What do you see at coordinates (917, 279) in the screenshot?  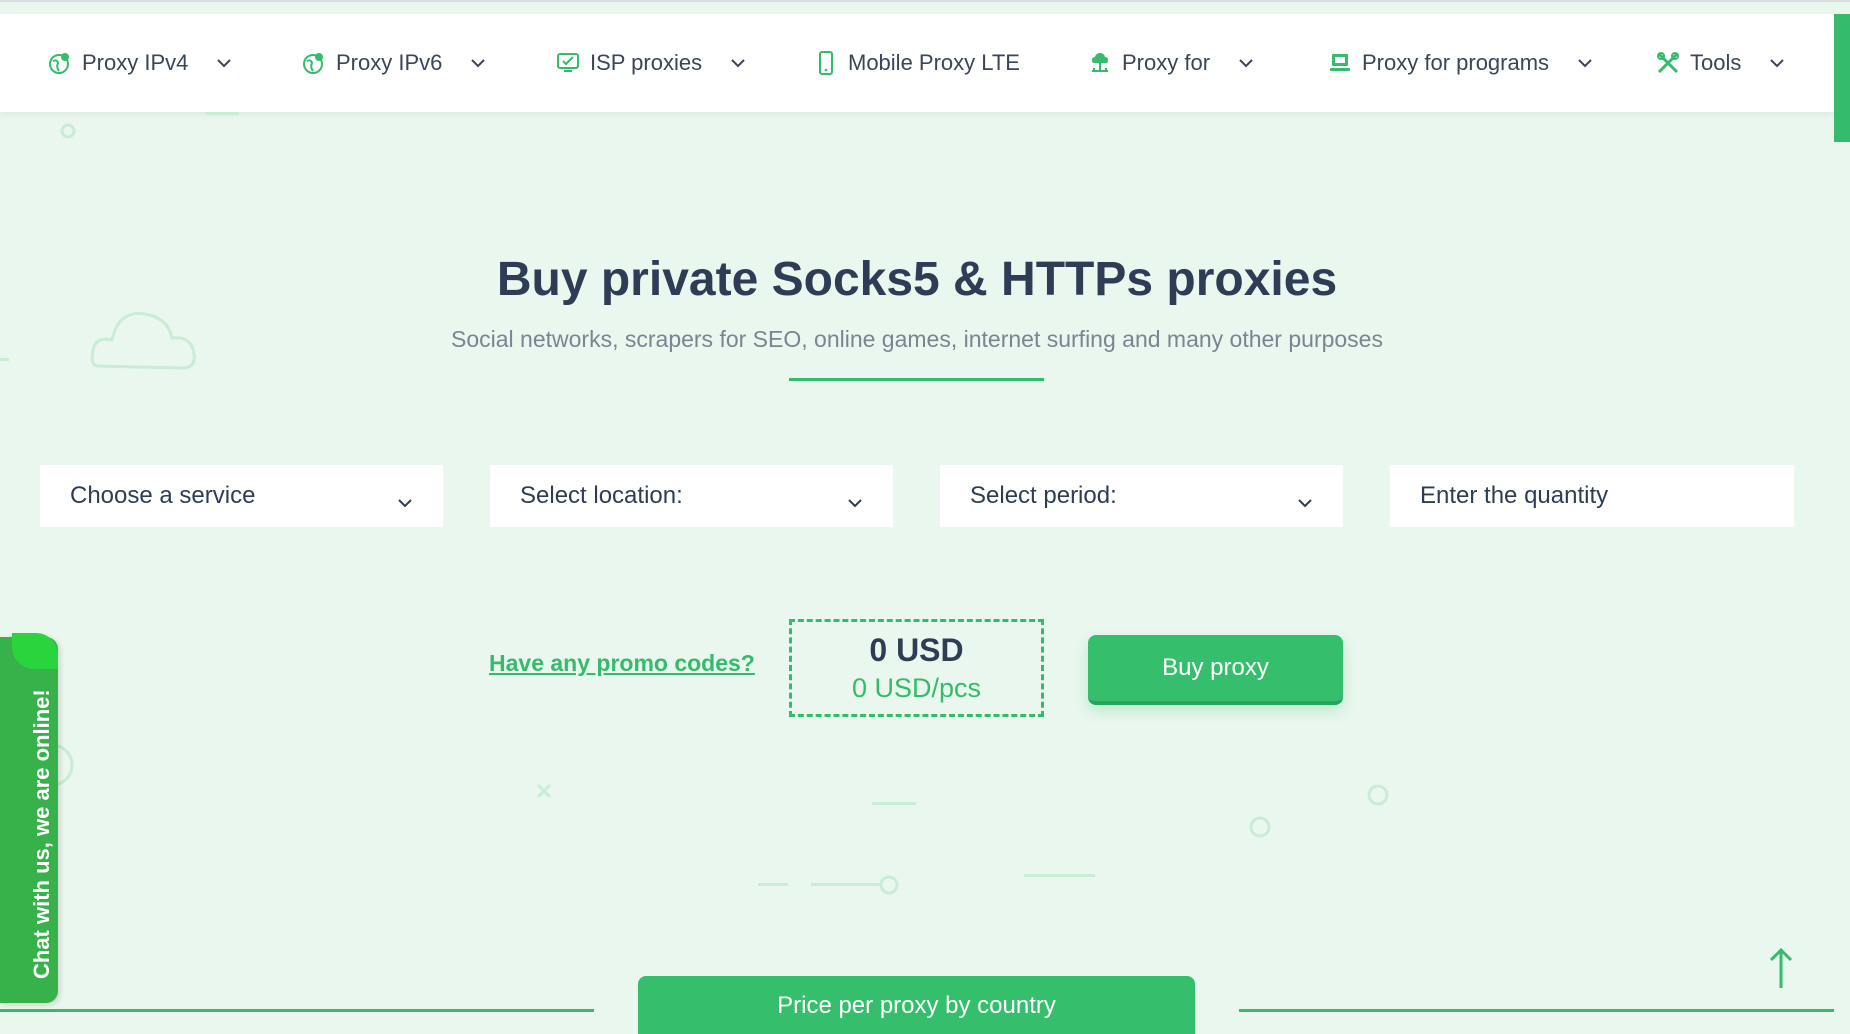 I see `page-title: Buy private Socks5 & HTTPs proxies` at bounding box center [917, 279].